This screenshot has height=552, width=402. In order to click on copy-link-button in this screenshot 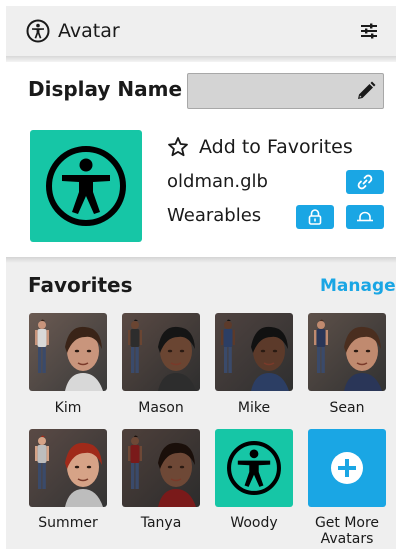, I will do `click(365, 182)`.